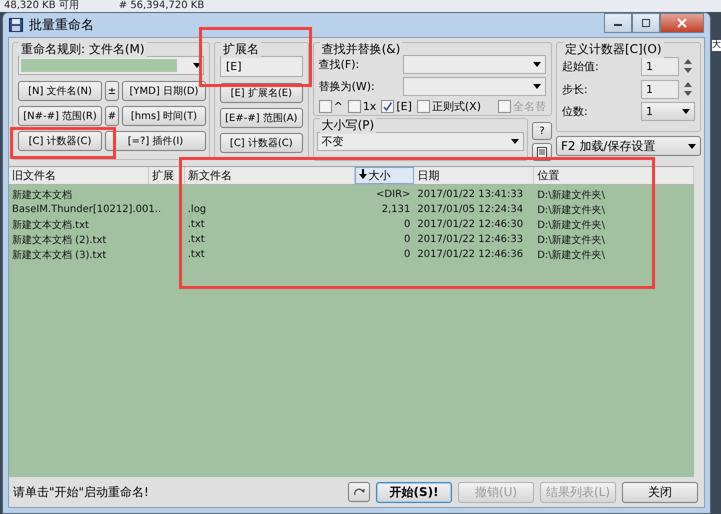 This screenshot has height=514, width=721. I want to click on option-checkbox: [E], so click(396, 106).